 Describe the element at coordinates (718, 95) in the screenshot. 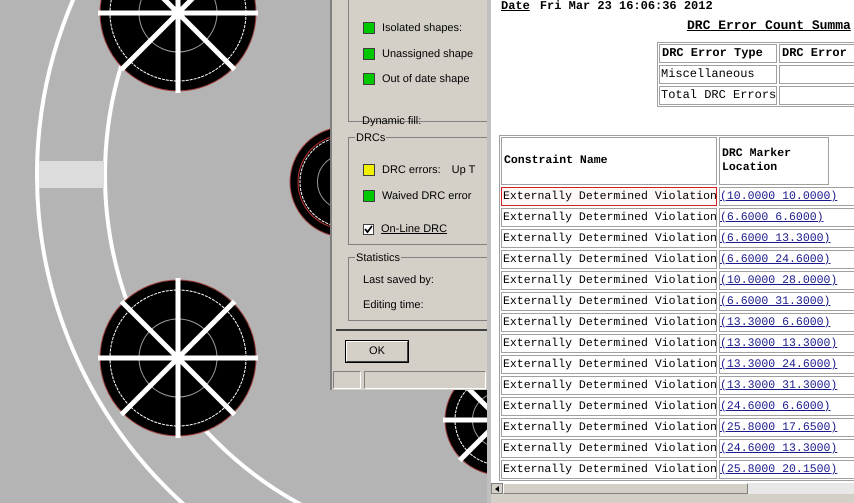

I see `table-cell: Total DRC Errors` at that location.